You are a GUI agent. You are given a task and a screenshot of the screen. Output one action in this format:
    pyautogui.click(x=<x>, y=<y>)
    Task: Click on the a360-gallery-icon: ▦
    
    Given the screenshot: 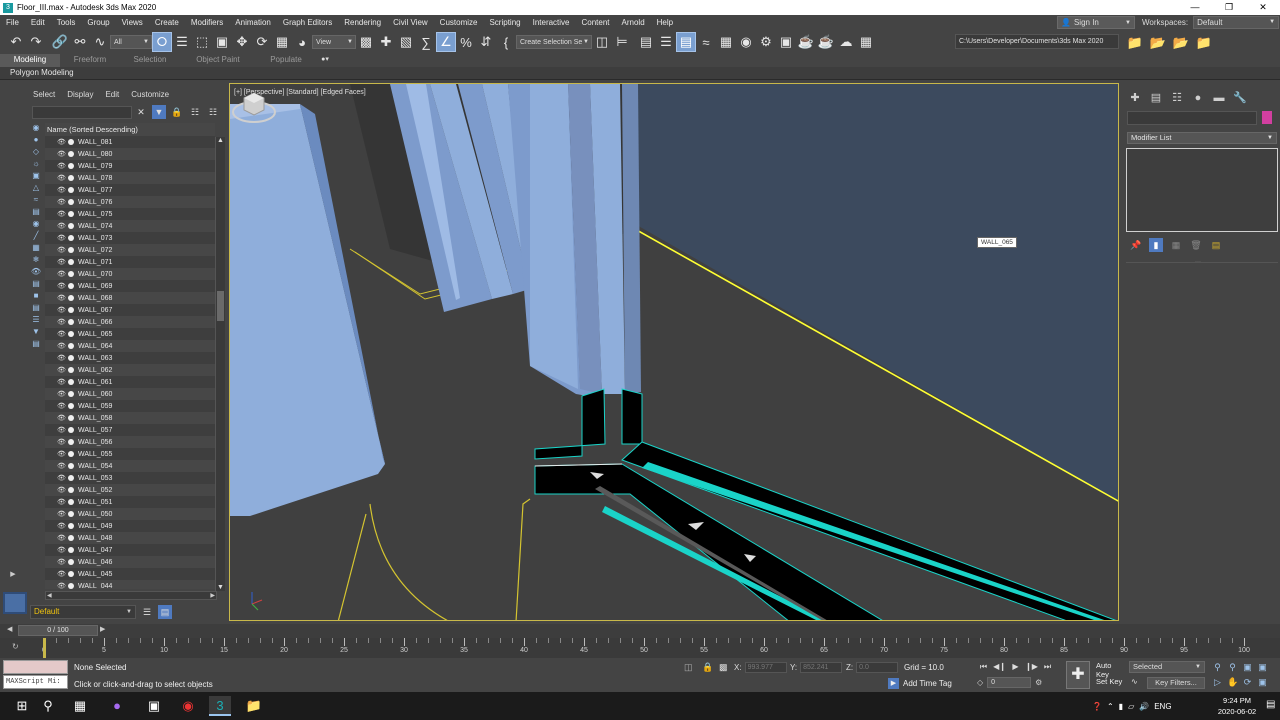 What is the action you would take?
    pyautogui.click(x=866, y=42)
    